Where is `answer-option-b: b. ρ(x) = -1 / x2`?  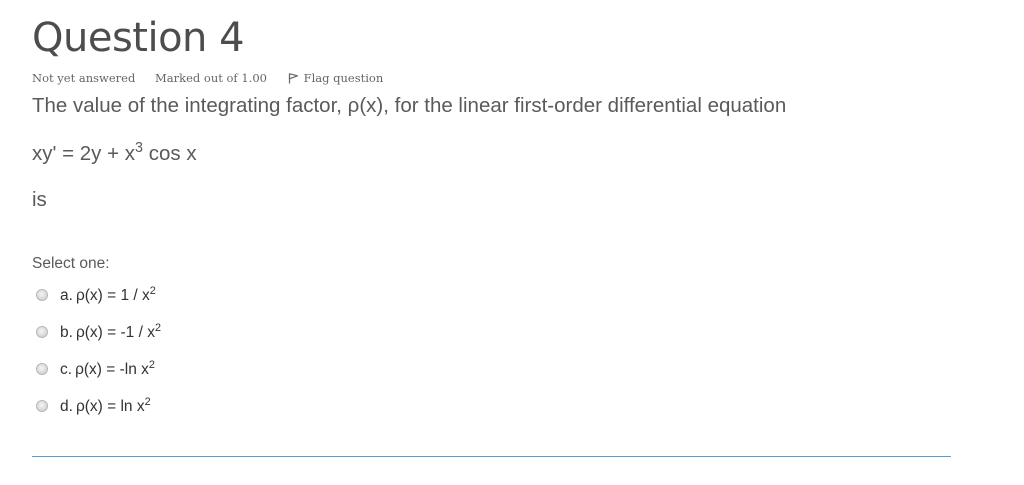
answer-option-b: b. ρ(x) = -1 / x2 is located at coordinates (236, 333).